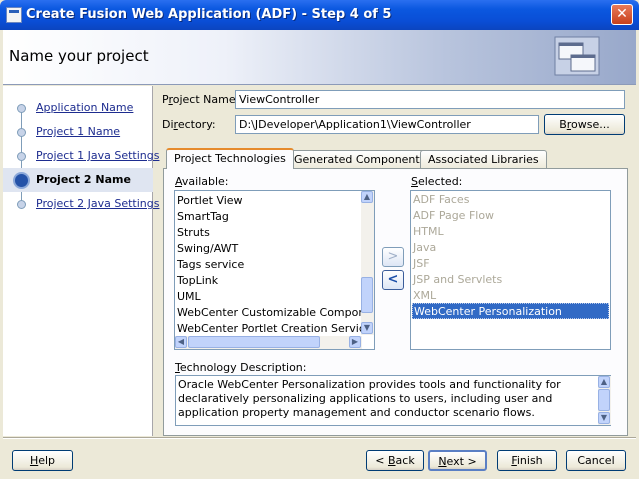 This screenshot has height=479, width=639. What do you see at coordinates (209, 201) in the screenshot?
I see `list-item: Portlet View` at bounding box center [209, 201].